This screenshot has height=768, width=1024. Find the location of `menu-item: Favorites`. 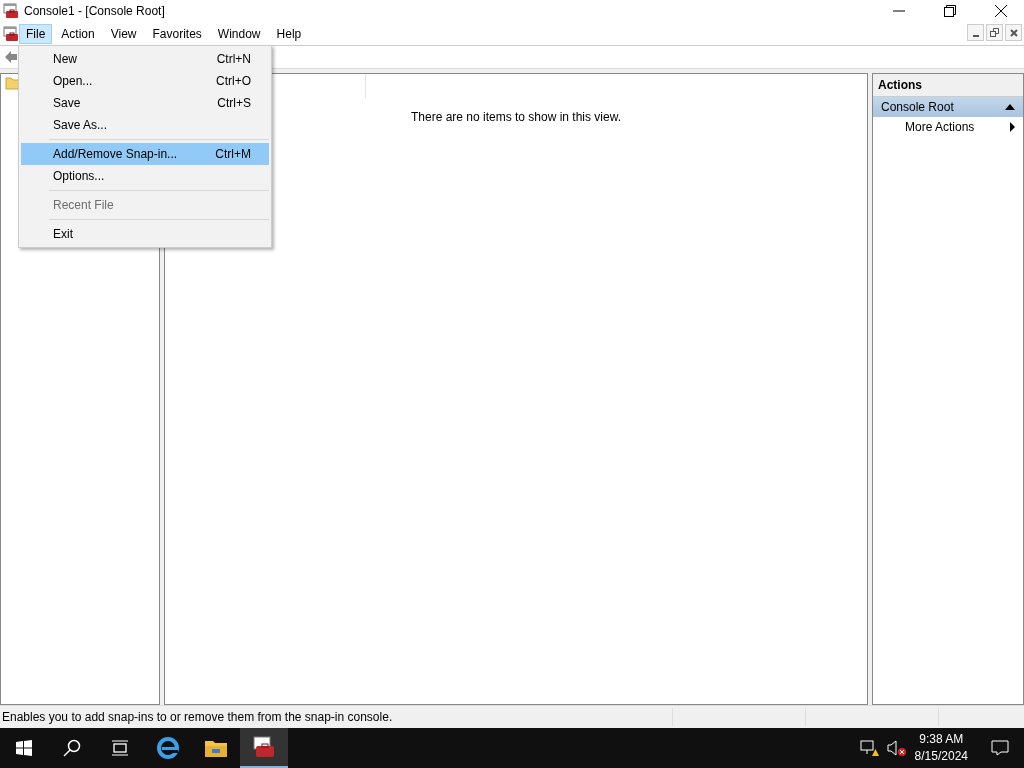

menu-item: Favorites is located at coordinates (177, 33).